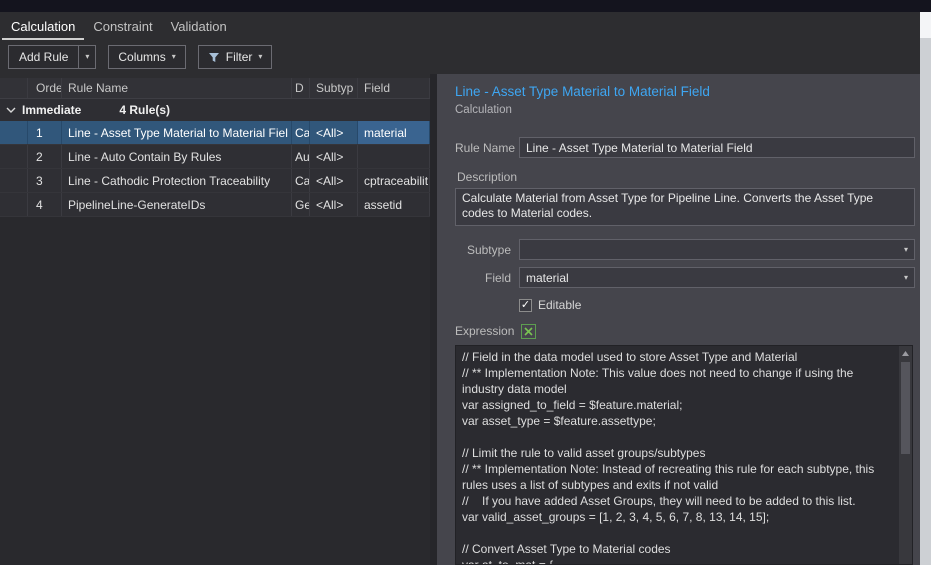 Image resolution: width=931 pixels, height=565 pixels. I want to click on toolbar: Add Rule ▾ Columns ▾ Filter ▾, so click(140, 57).